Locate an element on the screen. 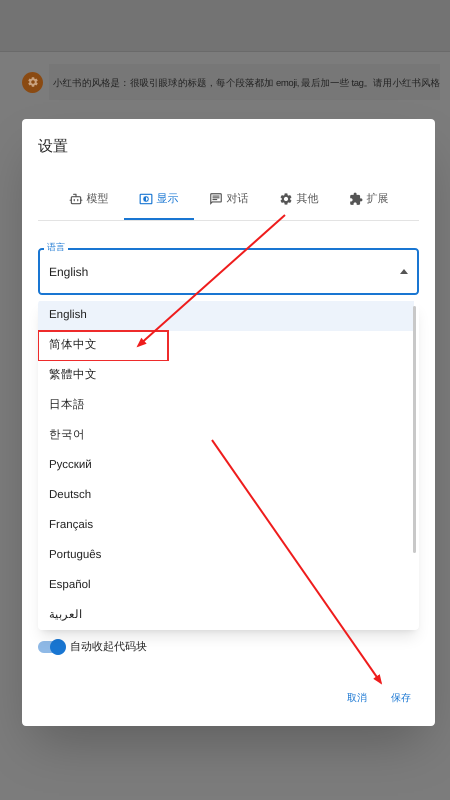  dialog-button: 保存 is located at coordinates (401, 698).